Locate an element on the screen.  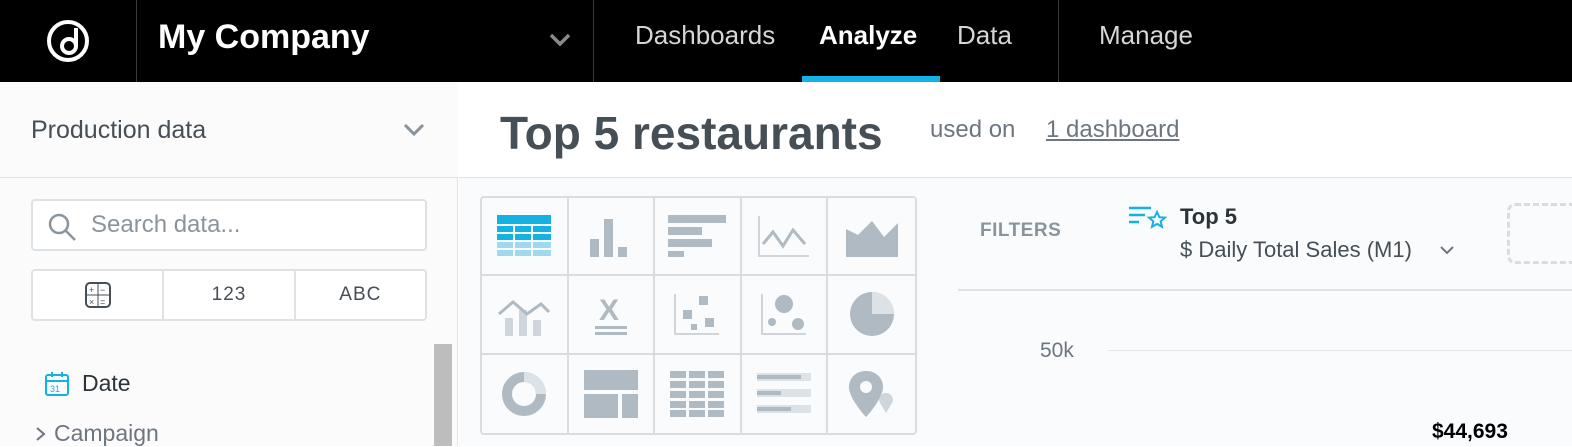
nav-data: Data is located at coordinates (984, 51).